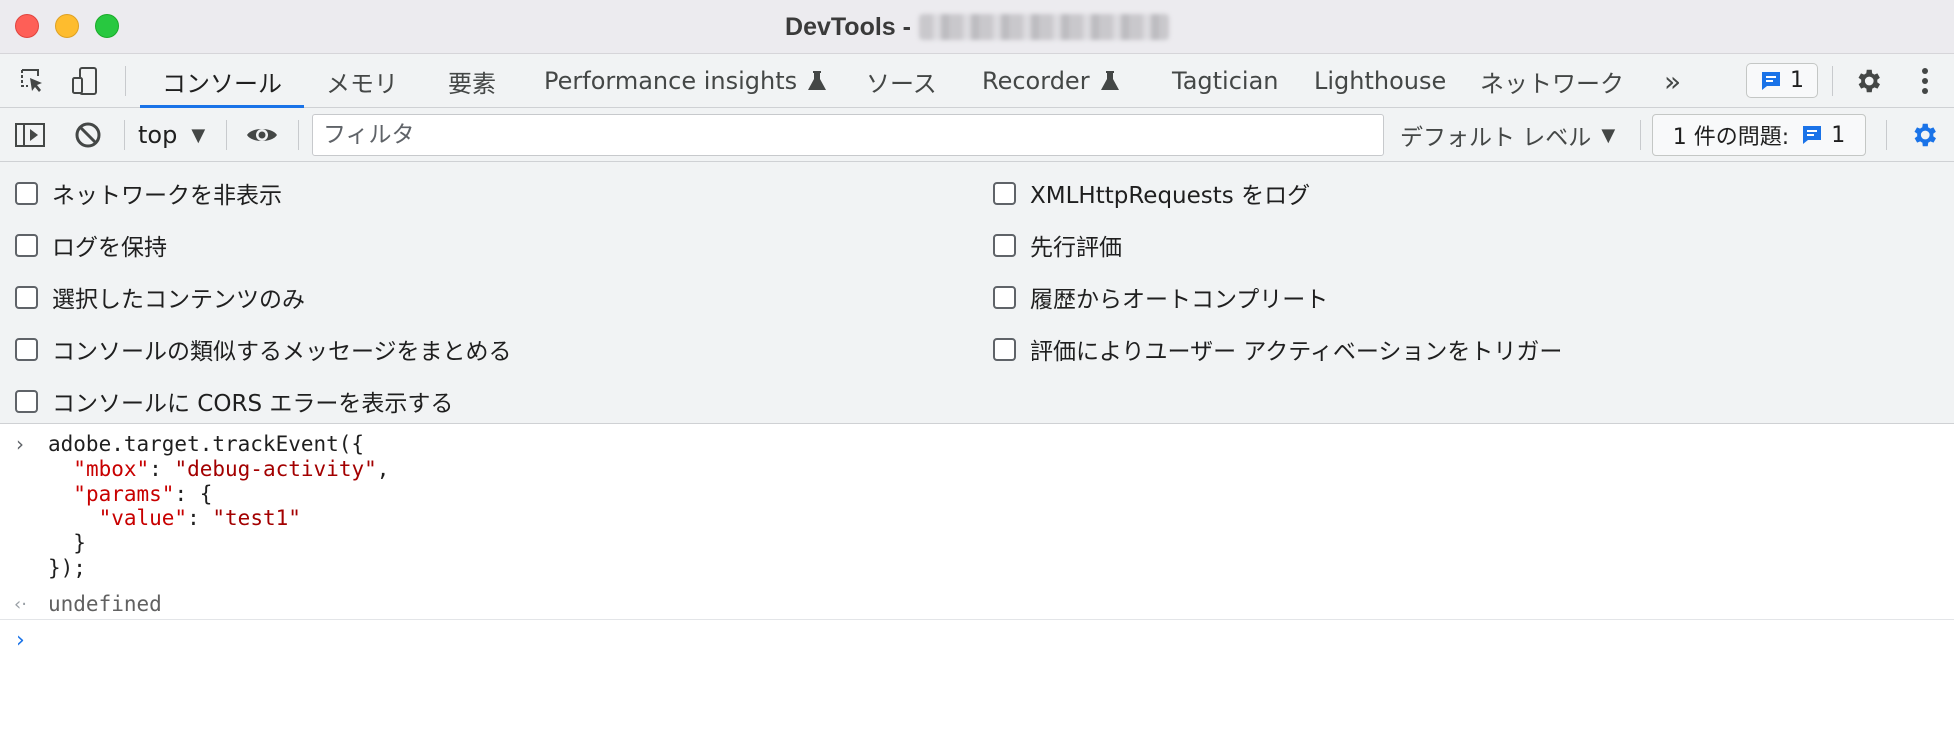  I want to click on setting-label: 選択したコンテンツのみ, so click(178, 300).